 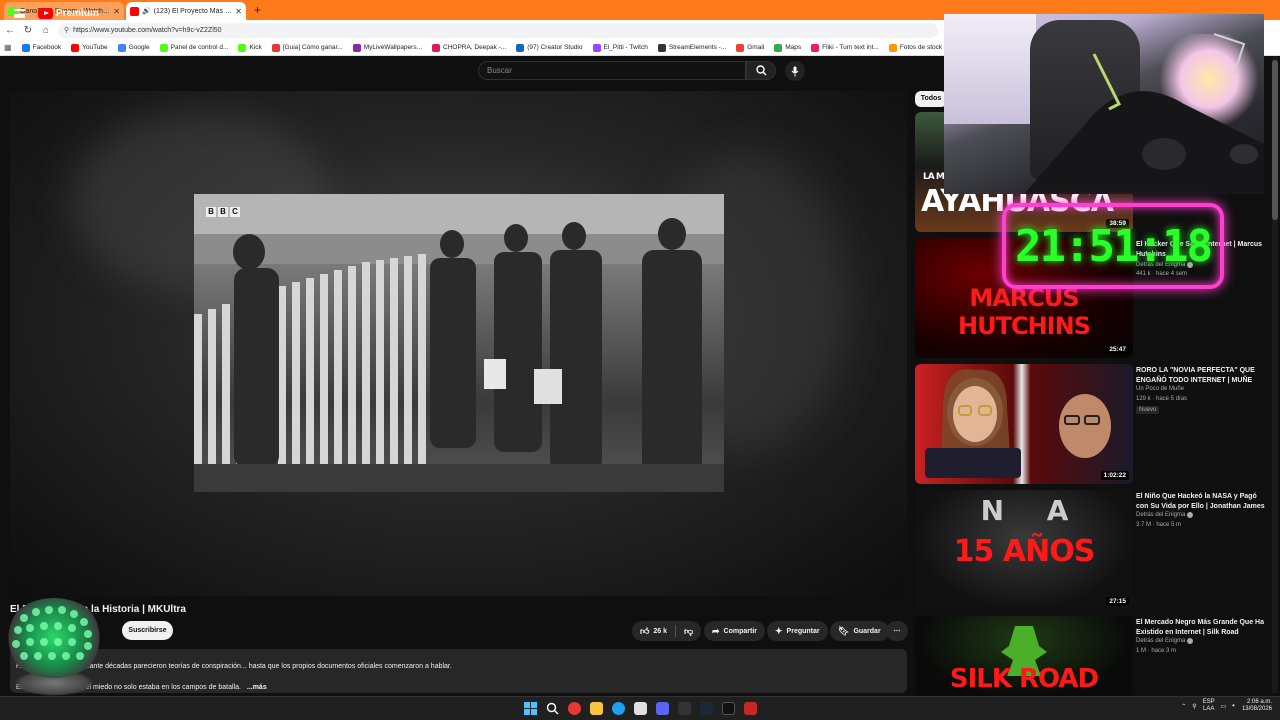 What do you see at coordinates (797, 631) in the screenshot?
I see `ask-button: ✦ Preguntar` at bounding box center [797, 631].